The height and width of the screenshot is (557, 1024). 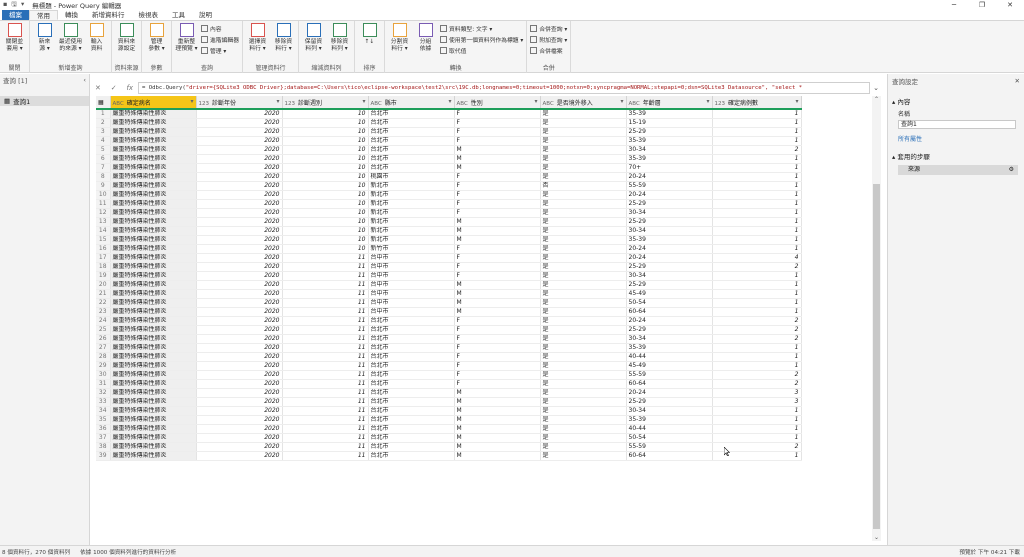 I want to click on table-row: 11 嚴重特殊傳染性肺炎 2020 10 新北市 F 是 25-29 1, so click(x=449, y=204).